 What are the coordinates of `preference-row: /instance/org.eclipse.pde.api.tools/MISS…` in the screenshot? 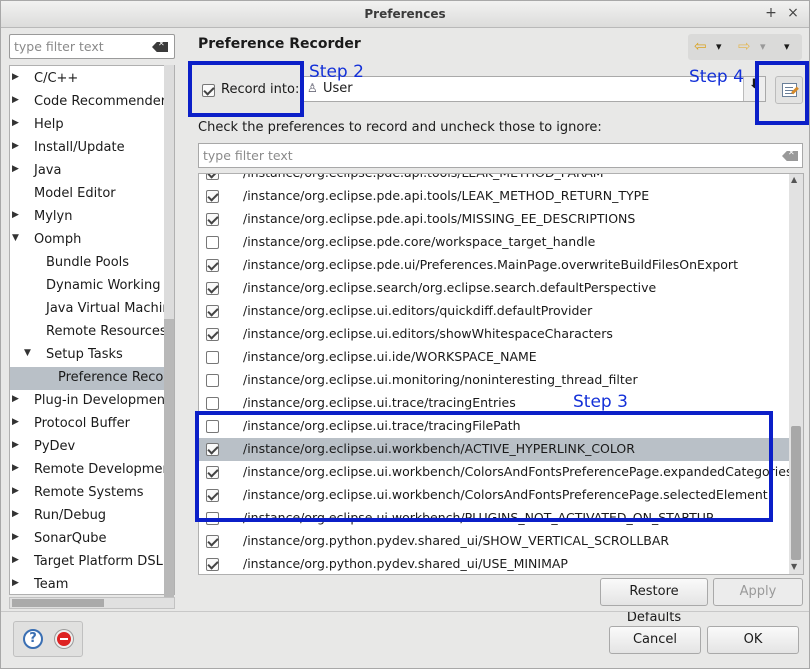 It's located at (494, 219).